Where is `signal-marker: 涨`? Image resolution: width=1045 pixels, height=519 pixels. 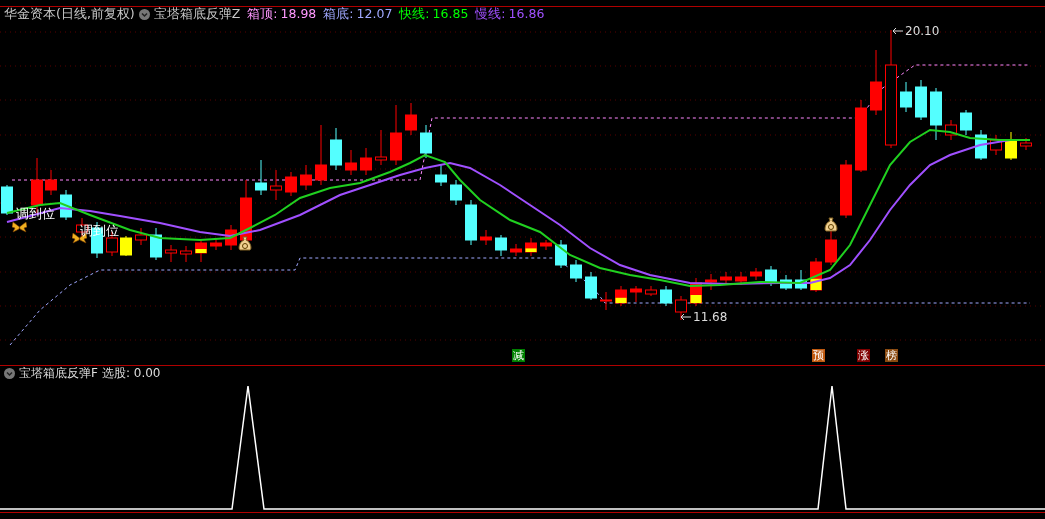 signal-marker: 涨 is located at coordinates (863, 355).